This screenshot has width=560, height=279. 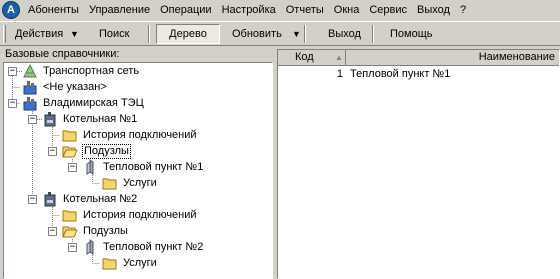 I want to click on tree-node-boiler-2: Котельная №2, so click(x=90, y=199).